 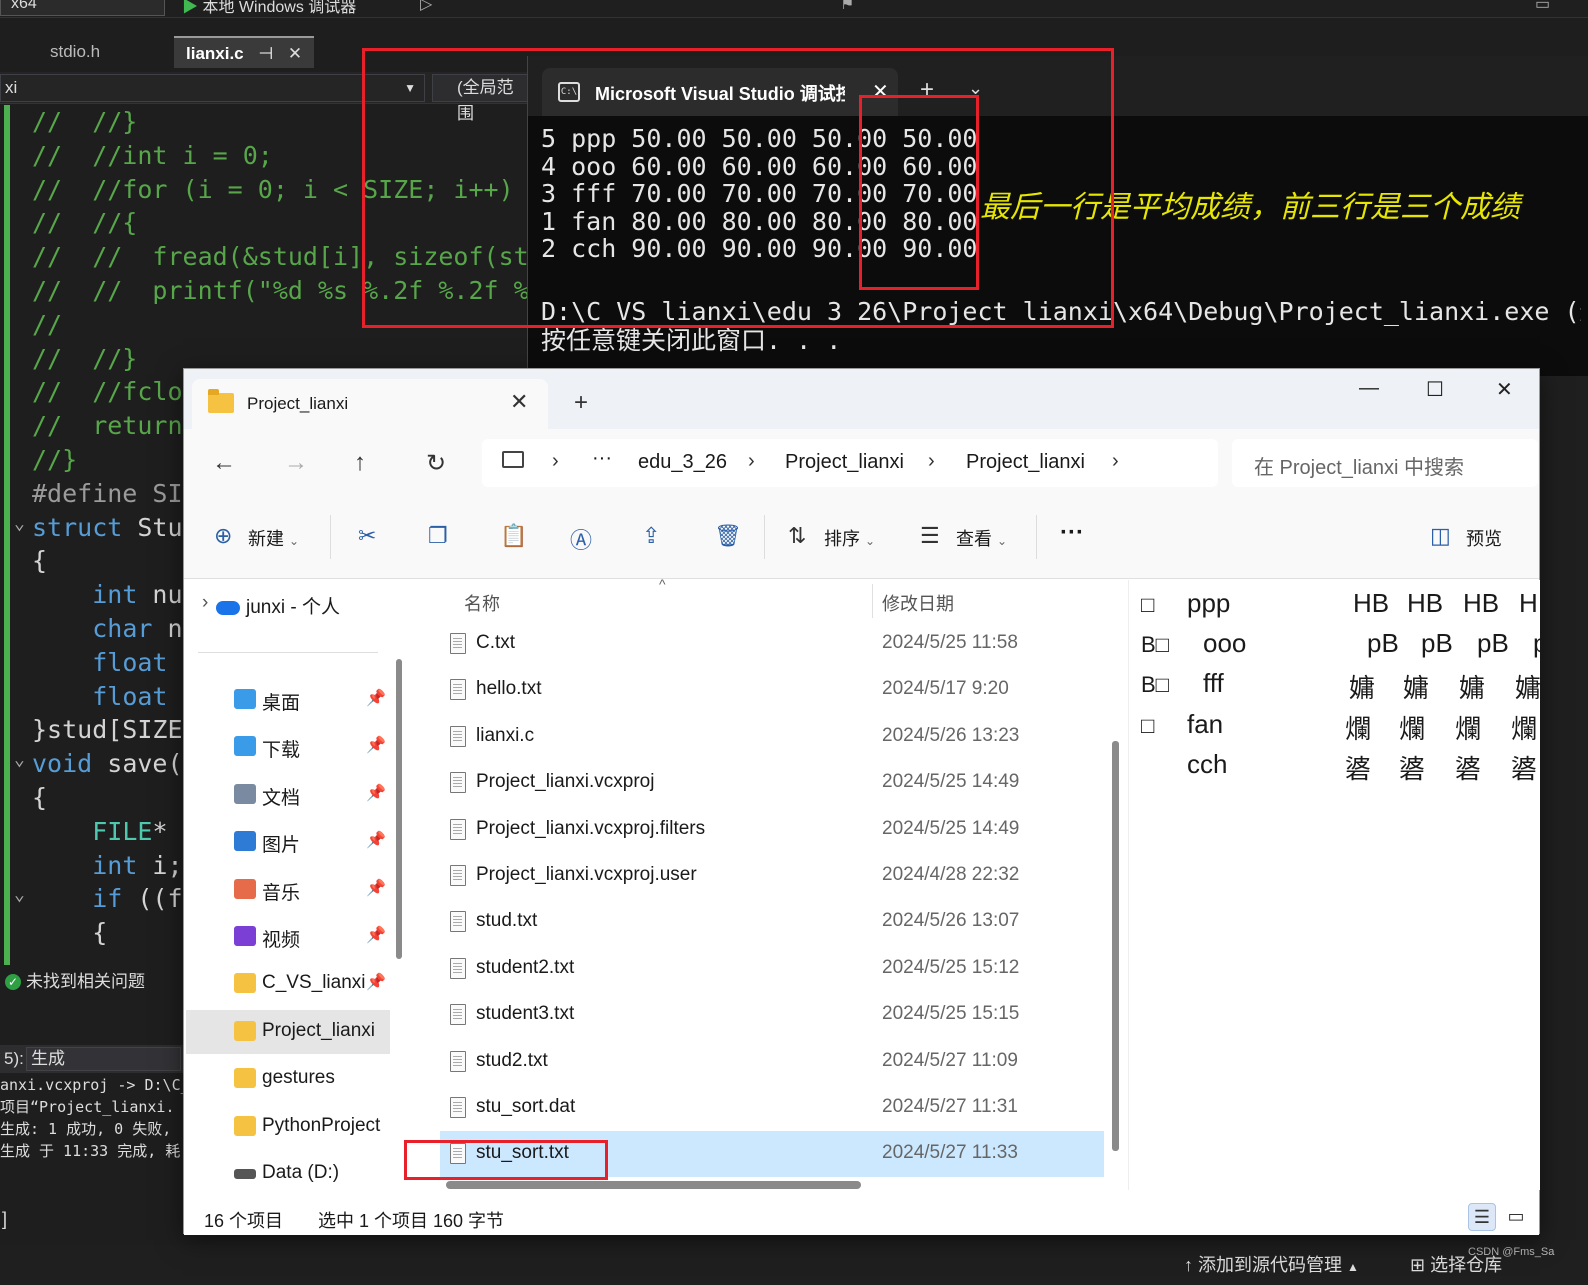 I want to click on sidebar-item: 视频 📌, so click(x=288, y=937).